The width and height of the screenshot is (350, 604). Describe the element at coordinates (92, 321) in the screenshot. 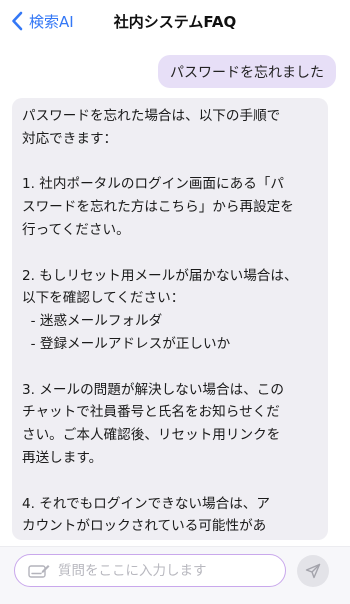

I see `assistant-message-line: - 迷惑メールフォルダ` at that location.